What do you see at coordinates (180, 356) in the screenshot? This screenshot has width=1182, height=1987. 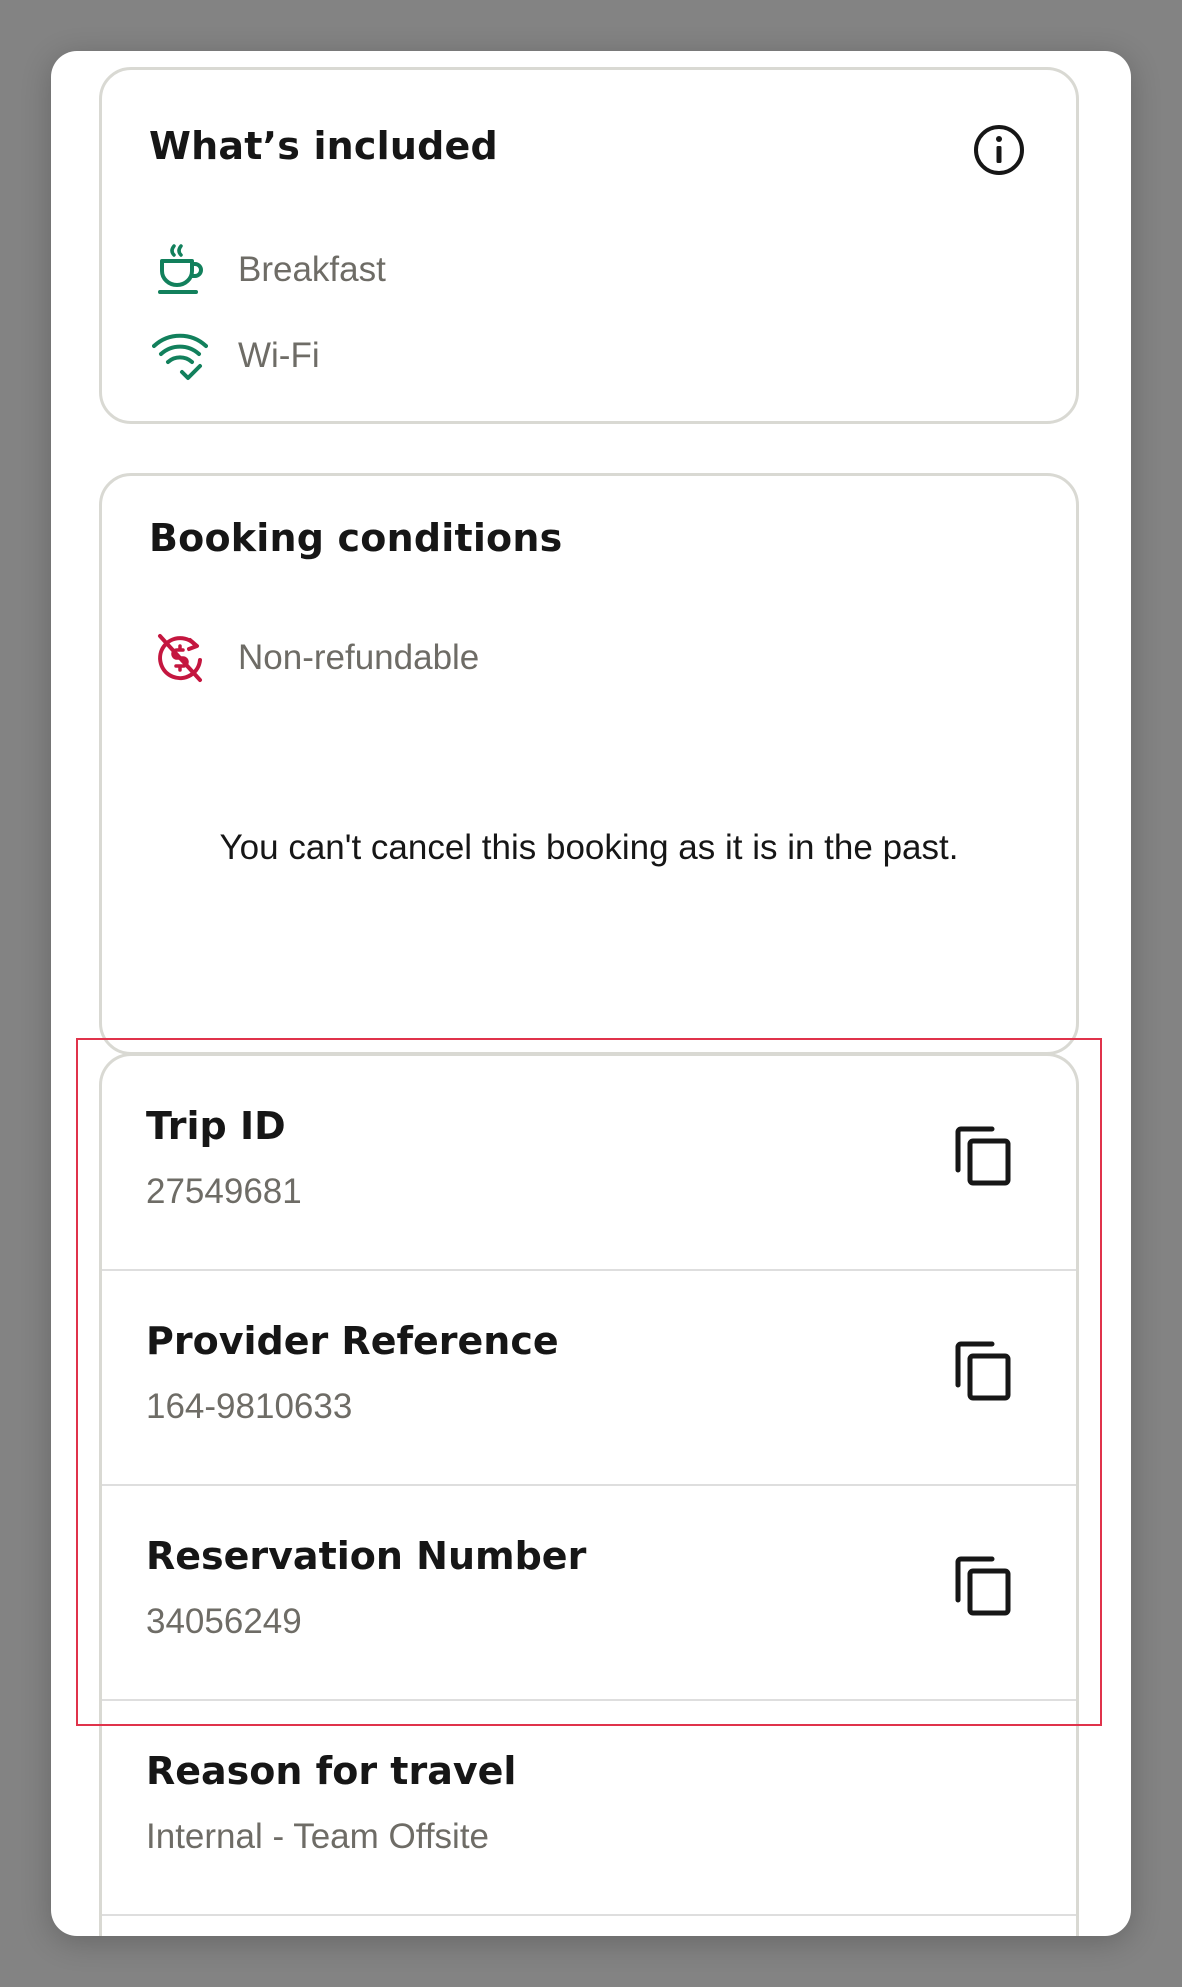 I see `wifi-check-icon` at bounding box center [180, 356].